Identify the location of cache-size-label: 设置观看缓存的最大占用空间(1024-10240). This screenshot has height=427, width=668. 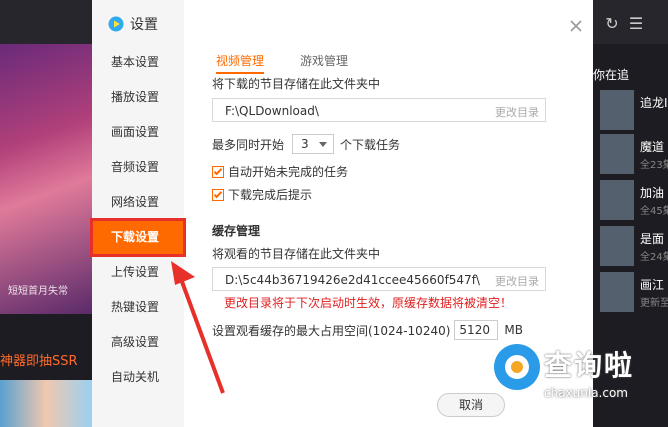
(331, 330).